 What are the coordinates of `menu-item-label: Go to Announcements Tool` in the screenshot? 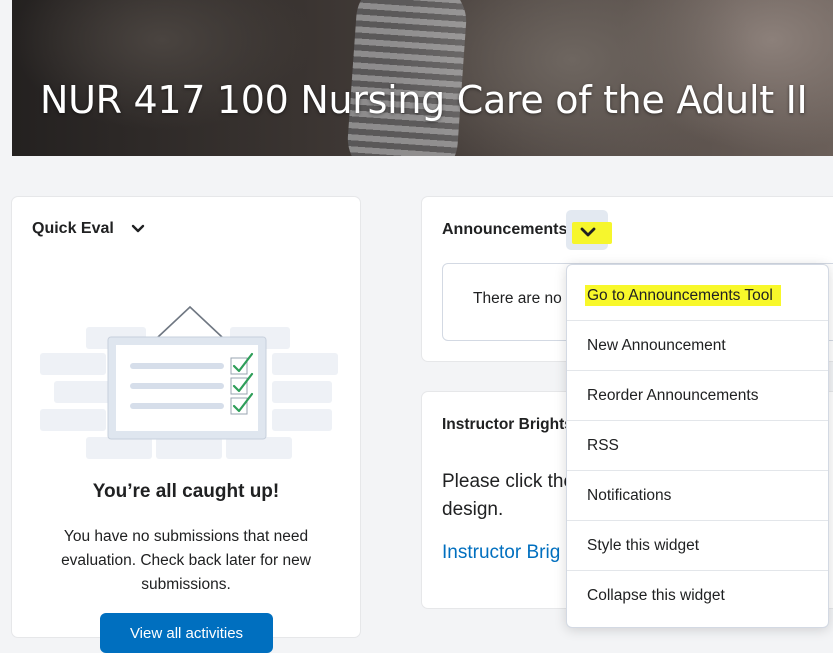 It's located at (683, 295).